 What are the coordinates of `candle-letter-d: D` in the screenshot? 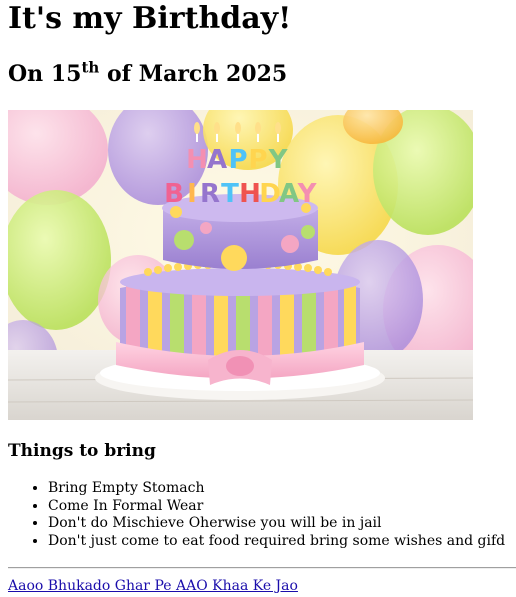 It's located at (270, 194).